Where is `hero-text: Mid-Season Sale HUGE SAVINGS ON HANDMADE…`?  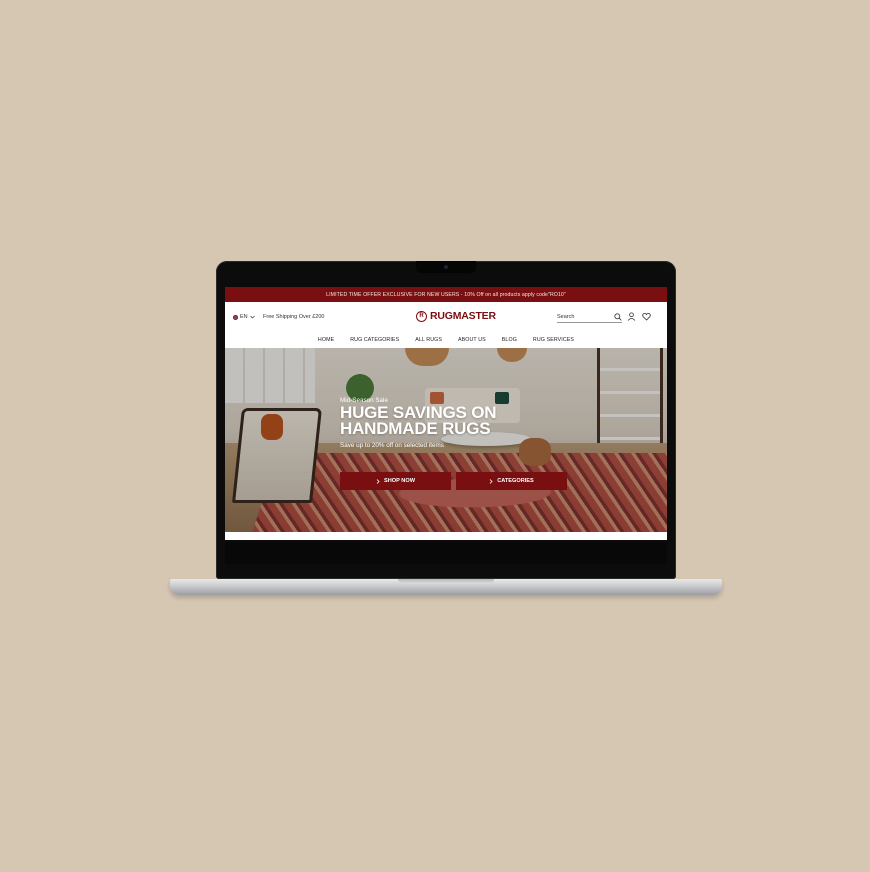
hero-text: Mid-Season Sale HUGE SAVINGS ON HANDMADE… is located at coordinates (418, 423).